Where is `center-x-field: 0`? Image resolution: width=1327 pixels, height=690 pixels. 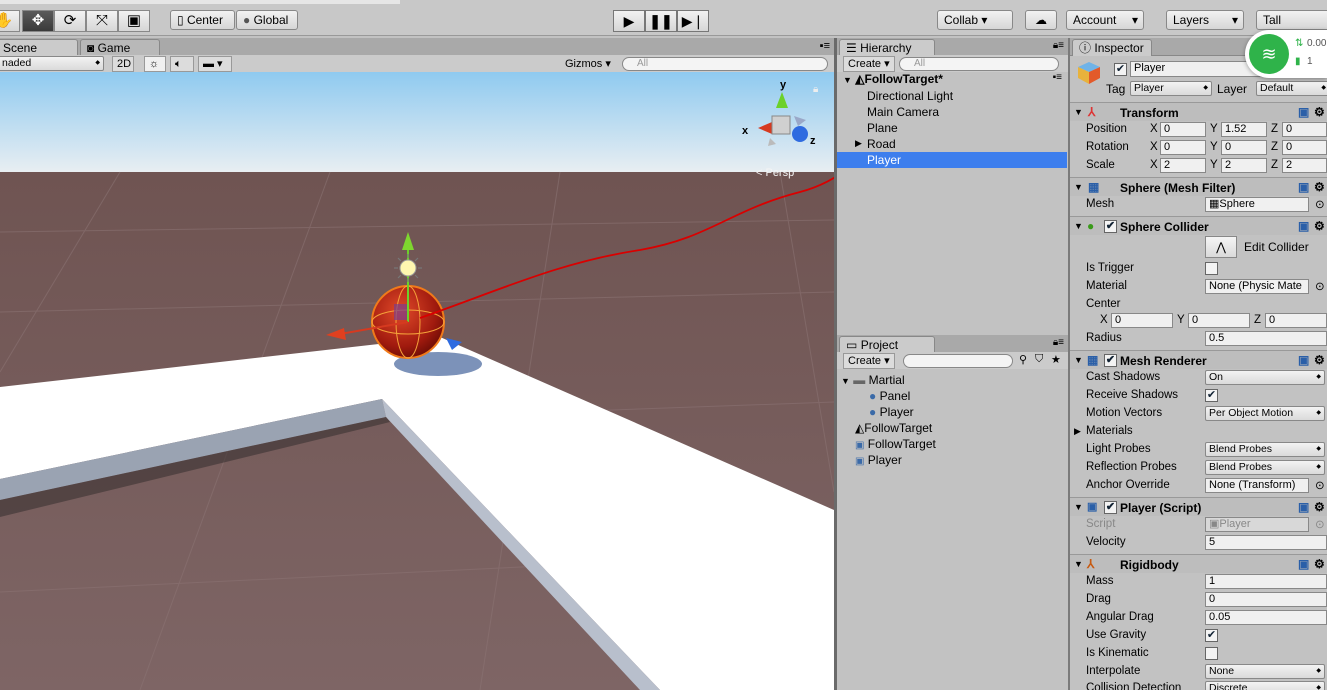 center-x-field: 0 is located at coordinates (1142, 320).